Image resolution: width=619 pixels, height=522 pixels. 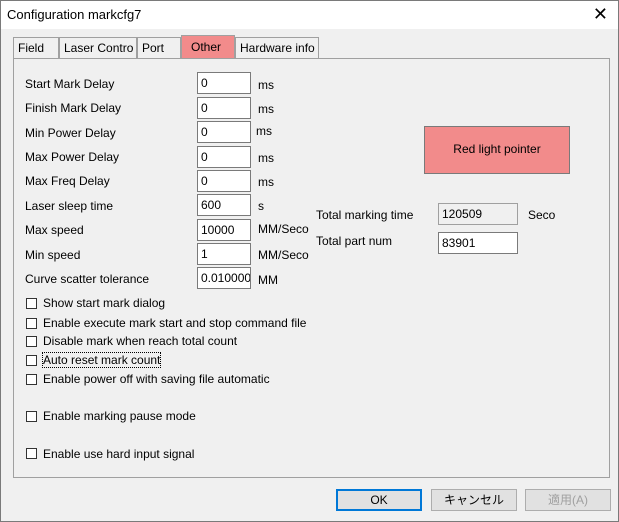 I want to click on tab-hardware-info: Hardware info, so click(x=277, y=47).